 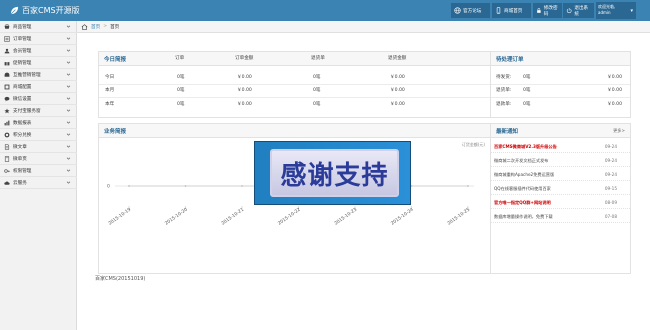 What do you see at coordinates (22, 51) in the screenshot?
I see `sidebar-item-label: 会员管理` at bounding box center [22, 51].